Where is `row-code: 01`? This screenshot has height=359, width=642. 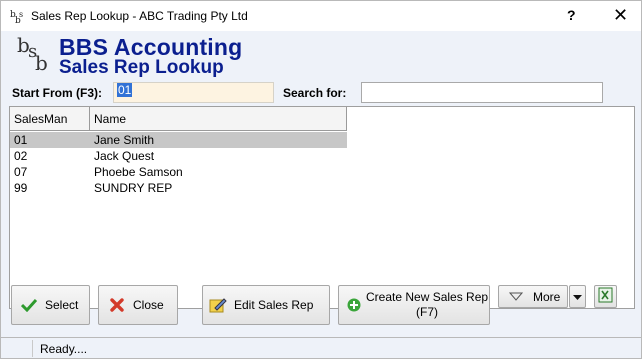 row-code: 01 is located at coordinates (21, 140).